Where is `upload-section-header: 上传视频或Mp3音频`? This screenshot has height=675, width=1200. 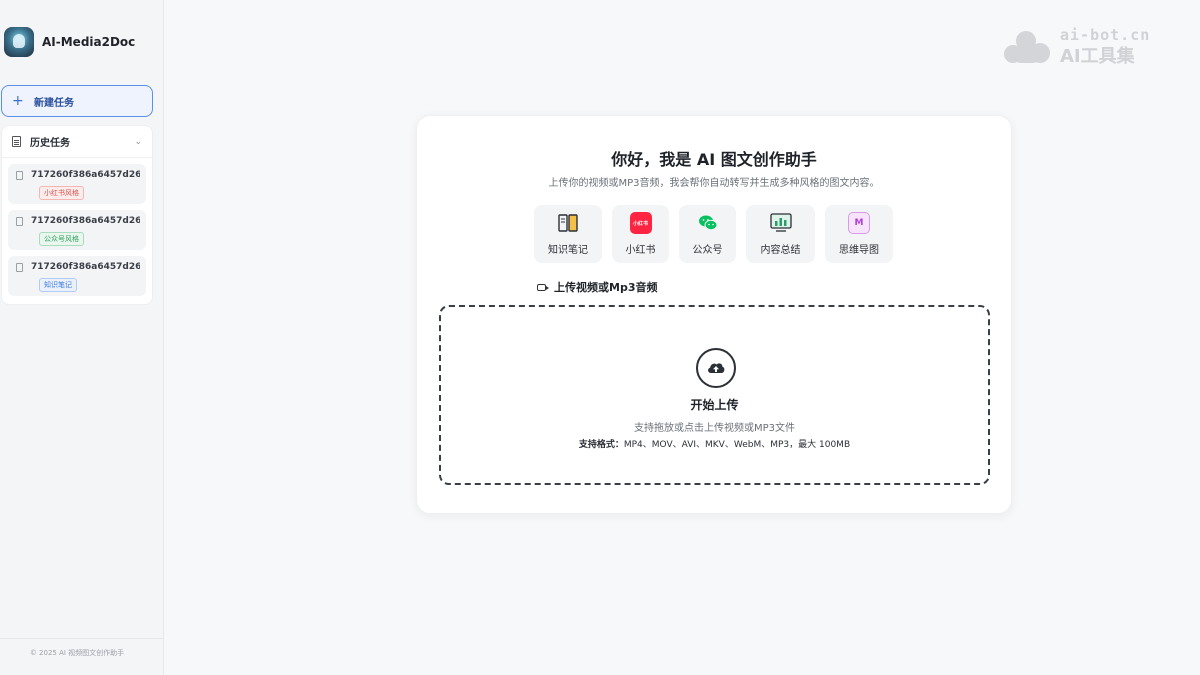 upload-section-header: 上传视频或Mp3音频 is located at coordinates (597, 287).